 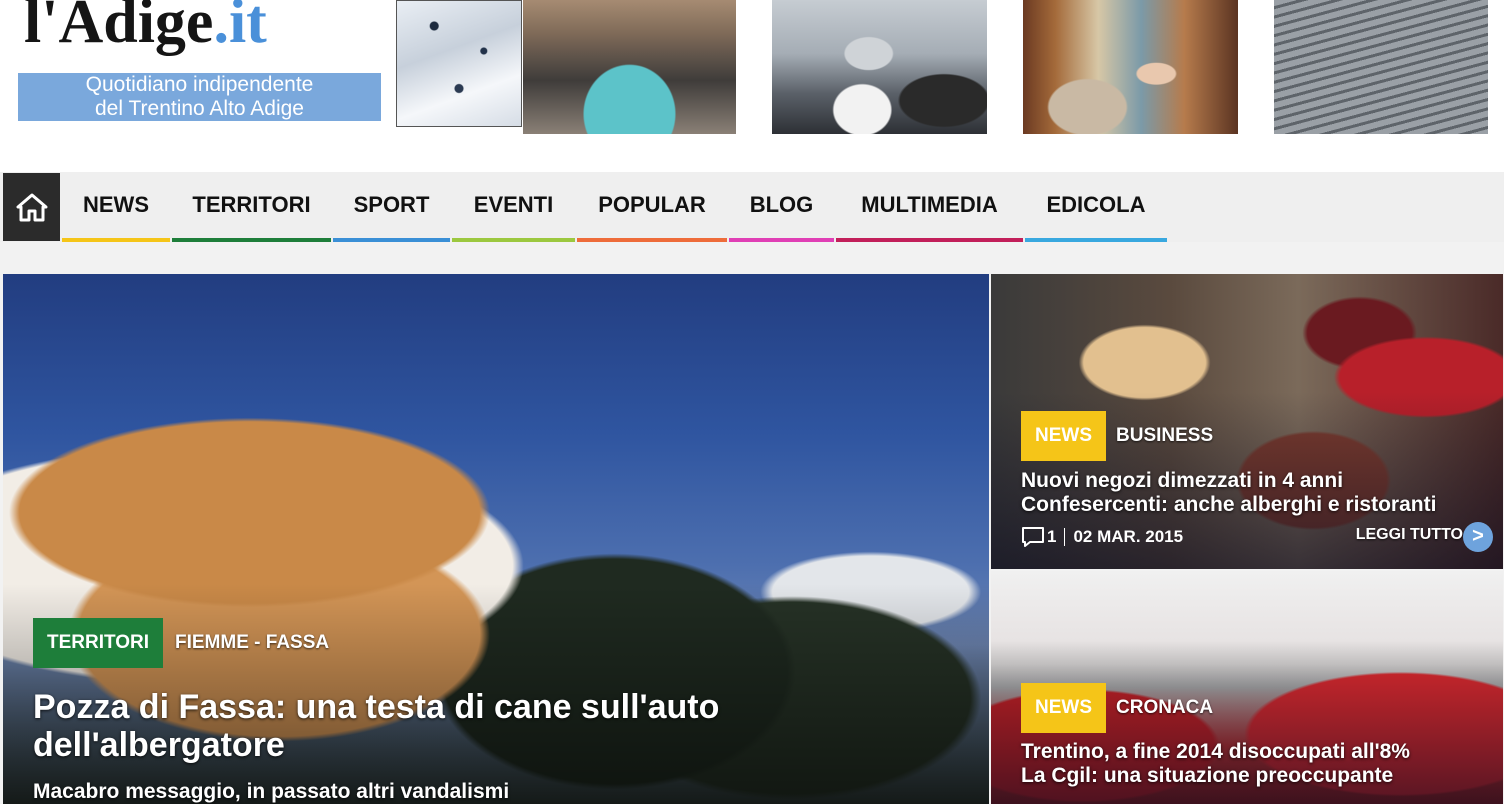 I want to click on nav-eventi: EVENTI, so click(x=513, y=207).